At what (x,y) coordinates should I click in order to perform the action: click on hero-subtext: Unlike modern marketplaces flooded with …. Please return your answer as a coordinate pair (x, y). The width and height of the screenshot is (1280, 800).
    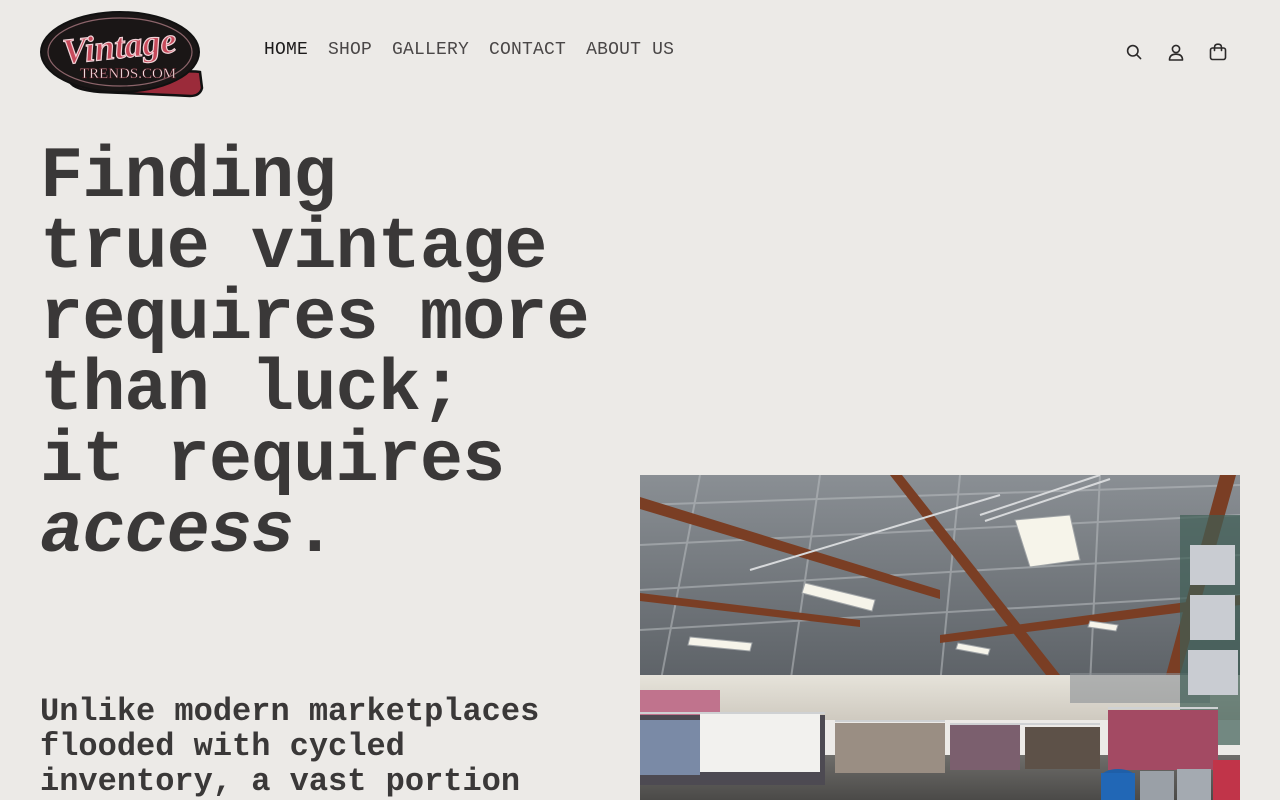
    Looking at the image, I should click on (290, 746).